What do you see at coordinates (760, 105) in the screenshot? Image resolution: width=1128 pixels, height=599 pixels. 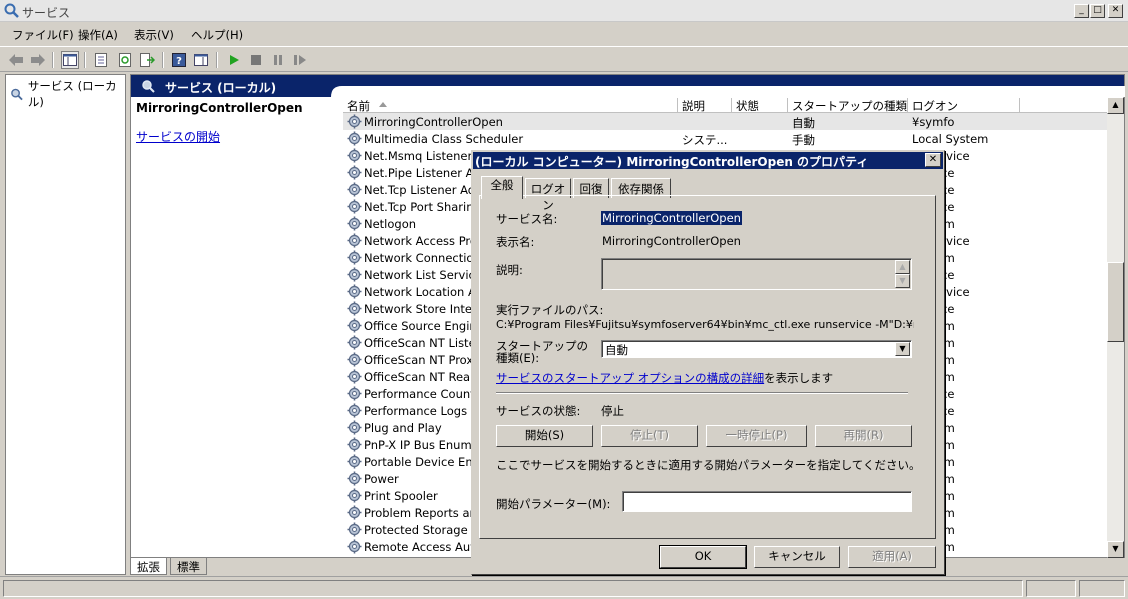 I see `col-status: 状態` at bounding box center [760, 105].